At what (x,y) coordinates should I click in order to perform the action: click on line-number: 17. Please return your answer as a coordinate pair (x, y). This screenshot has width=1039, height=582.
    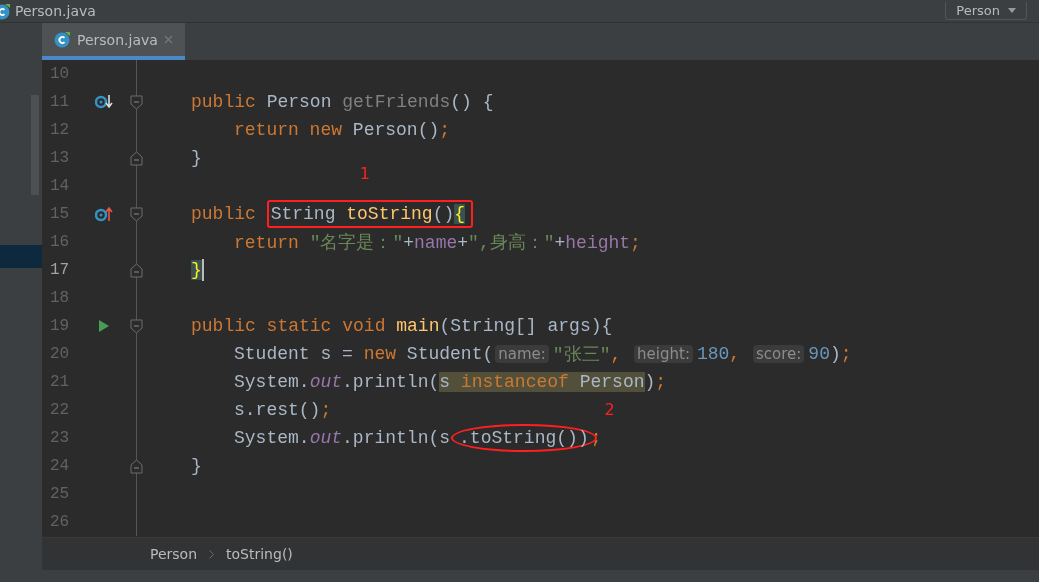
    Looking at the image, I should click on (60, 270).